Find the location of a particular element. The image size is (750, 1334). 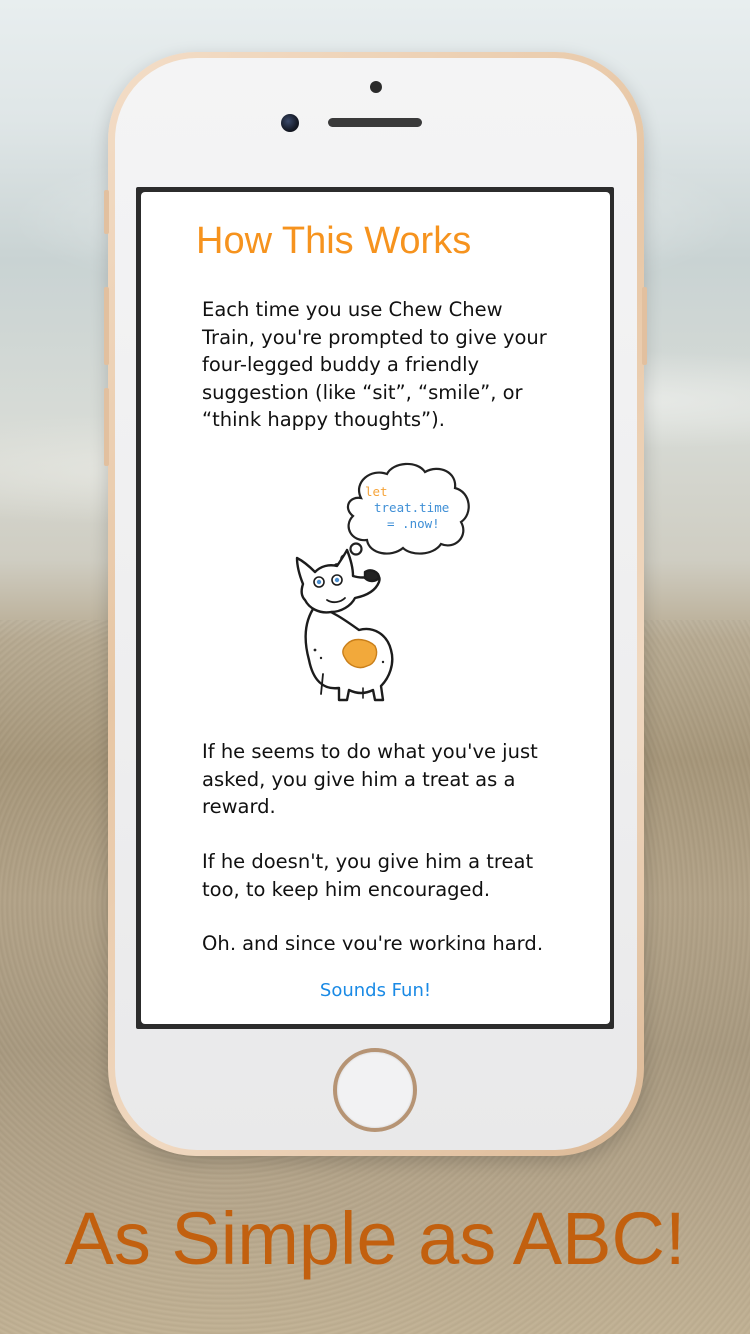

paragraph-line: “think happy thoughts”). is located at coordinates (323, 419).